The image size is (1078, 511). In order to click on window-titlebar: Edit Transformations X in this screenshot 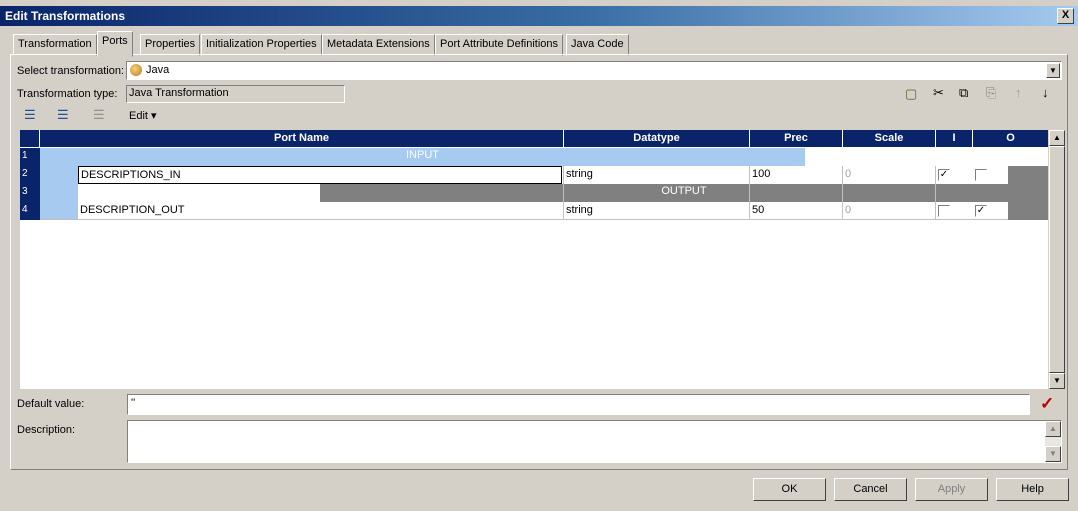, I will do `click(539, 16)`.